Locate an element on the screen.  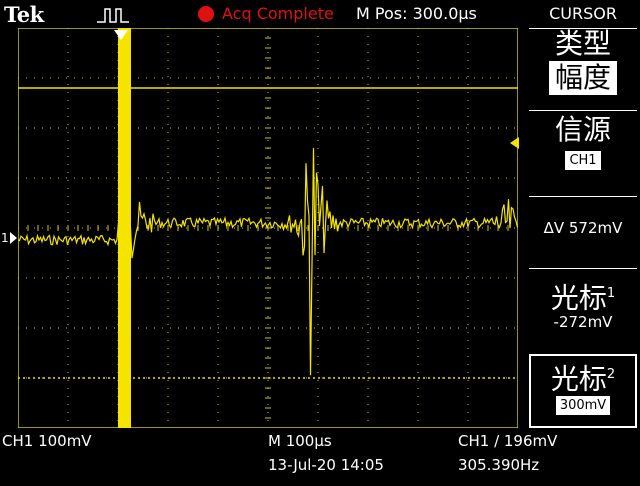
cursor-source-label: 信源 is located at coordinates (582, 129).